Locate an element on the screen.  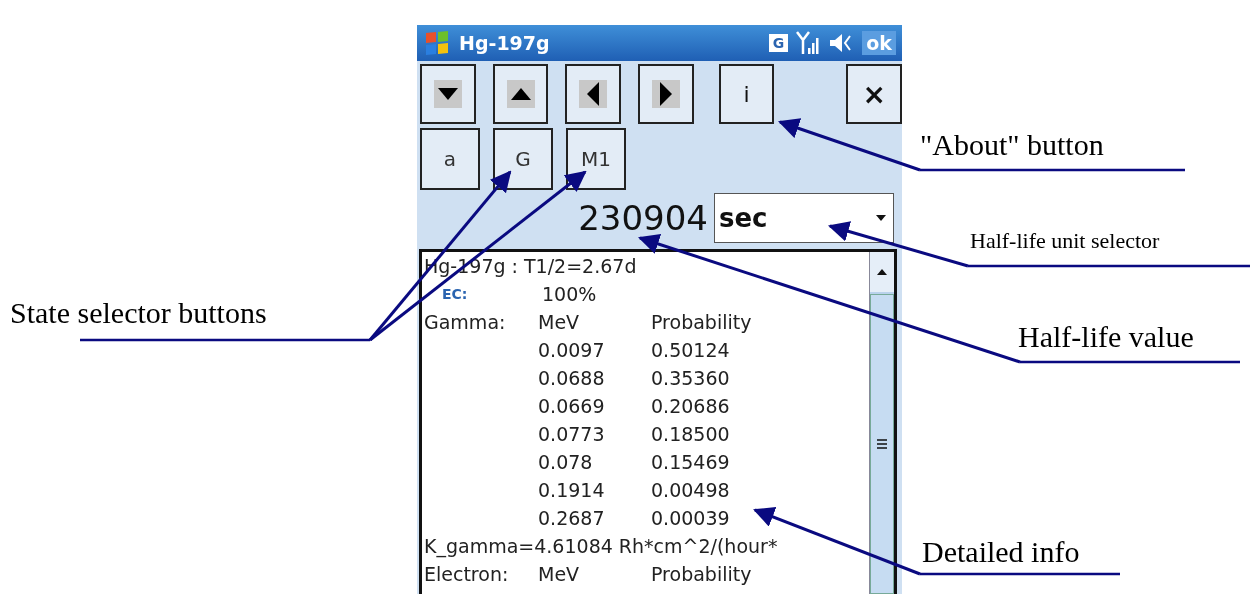
detail-label: Gamma: is located at coordinates (465, 322).